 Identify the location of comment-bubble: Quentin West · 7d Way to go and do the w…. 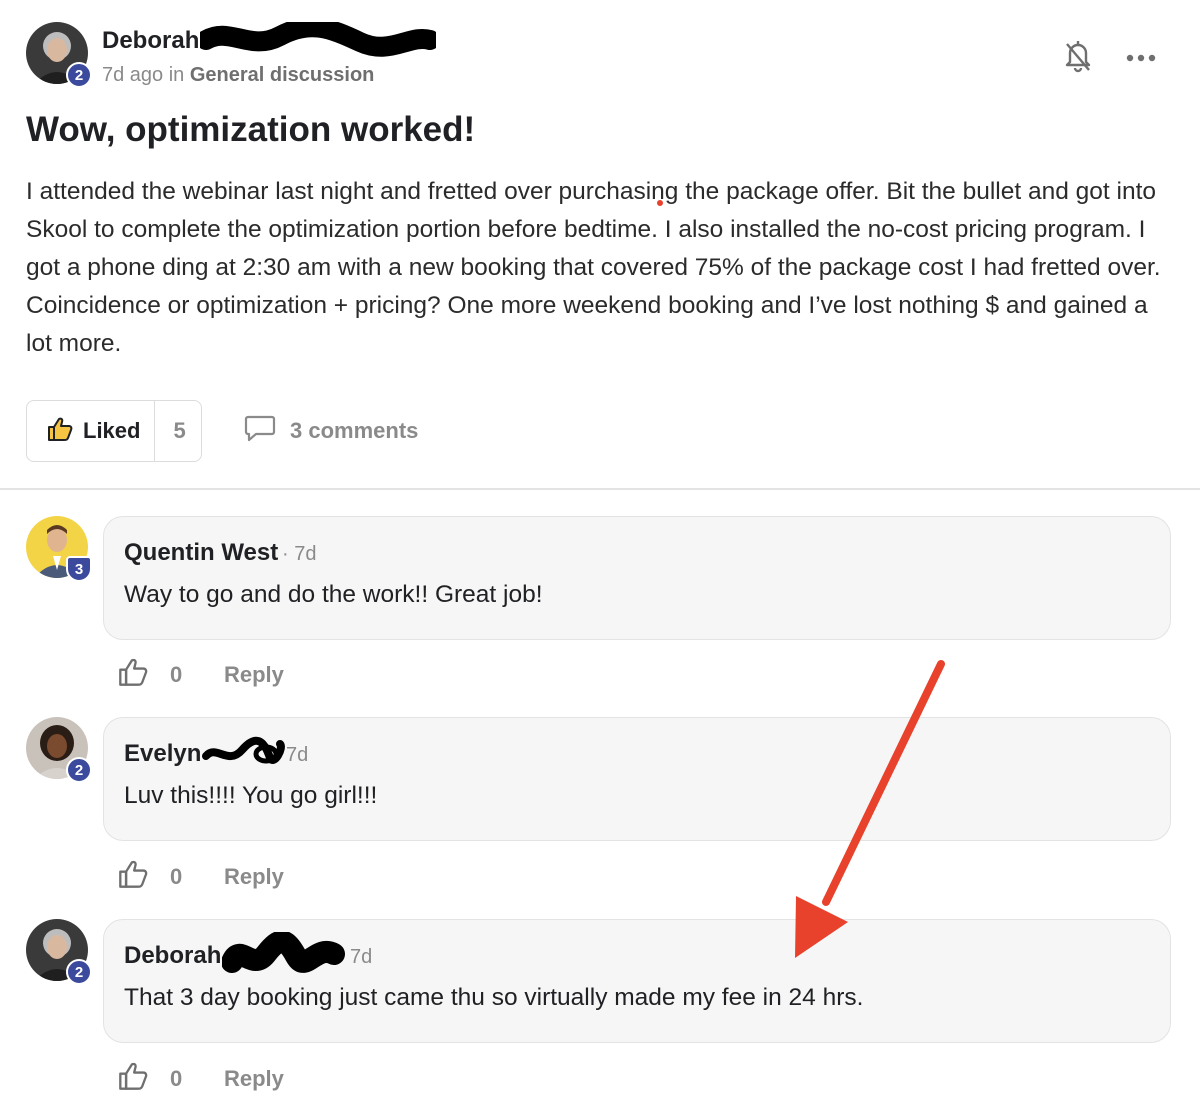
(637, 578).